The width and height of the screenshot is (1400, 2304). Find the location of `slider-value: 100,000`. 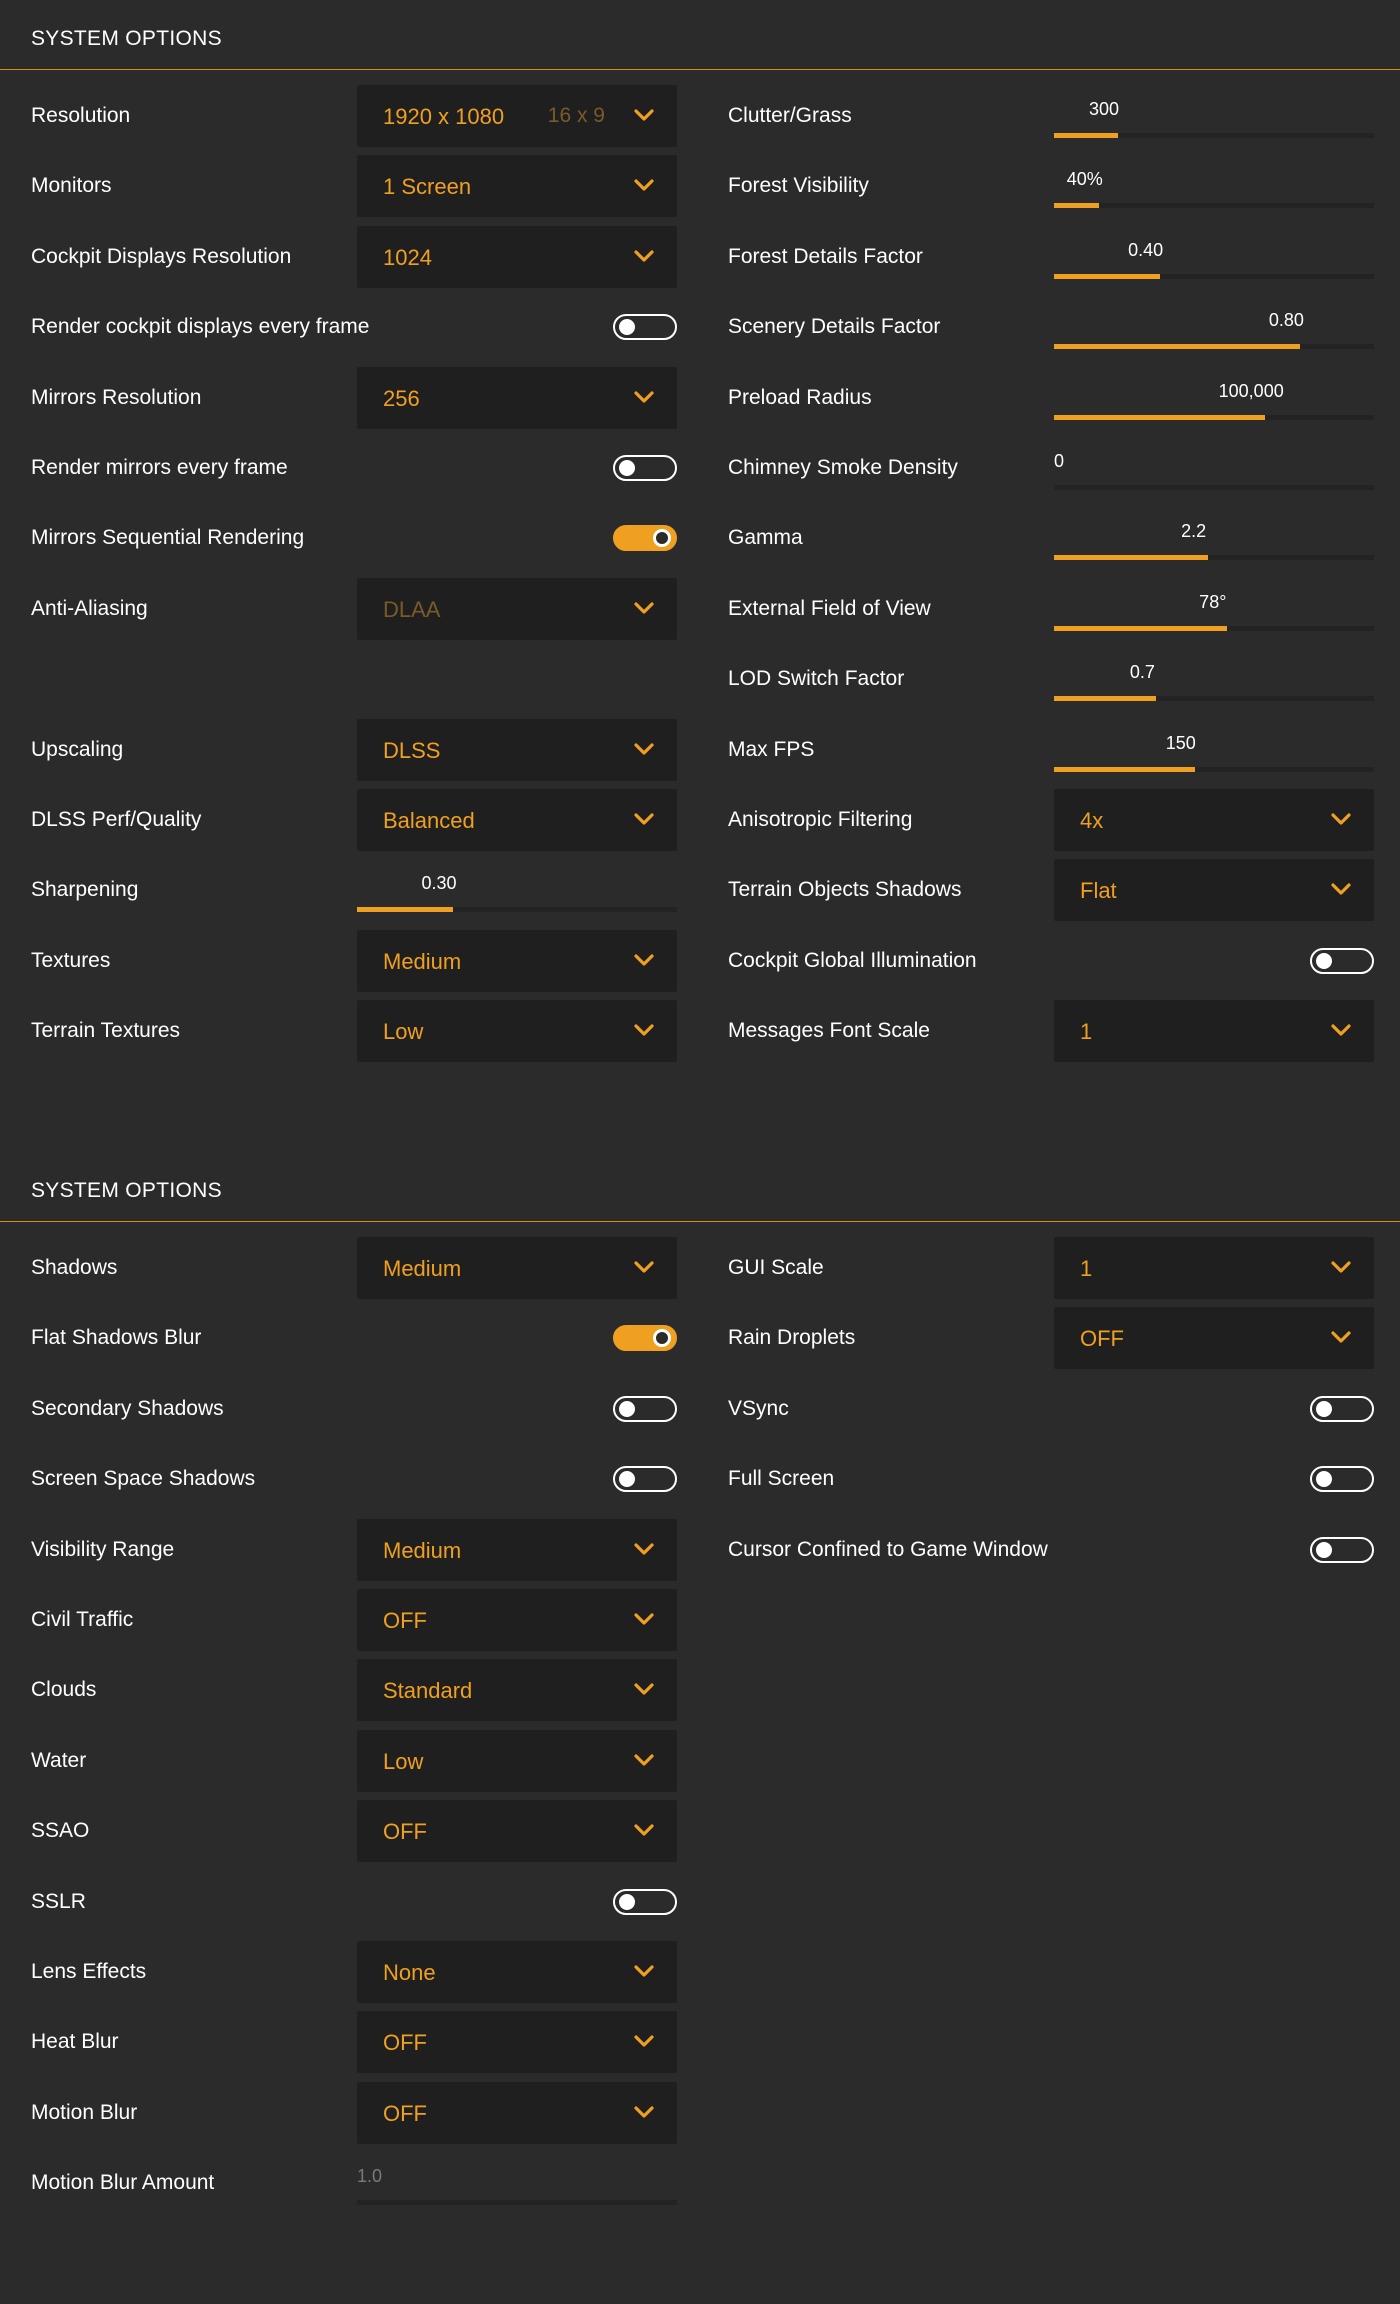

slider-value: 100,000 is located at coordinates (1251, 390).